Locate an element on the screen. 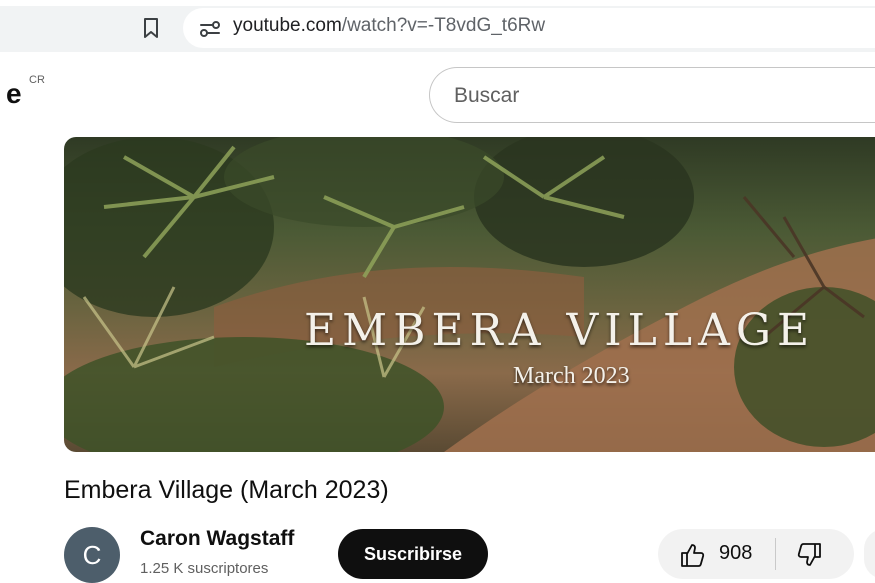  like-dislike-group: 908 is located at coordinates (756, 554).